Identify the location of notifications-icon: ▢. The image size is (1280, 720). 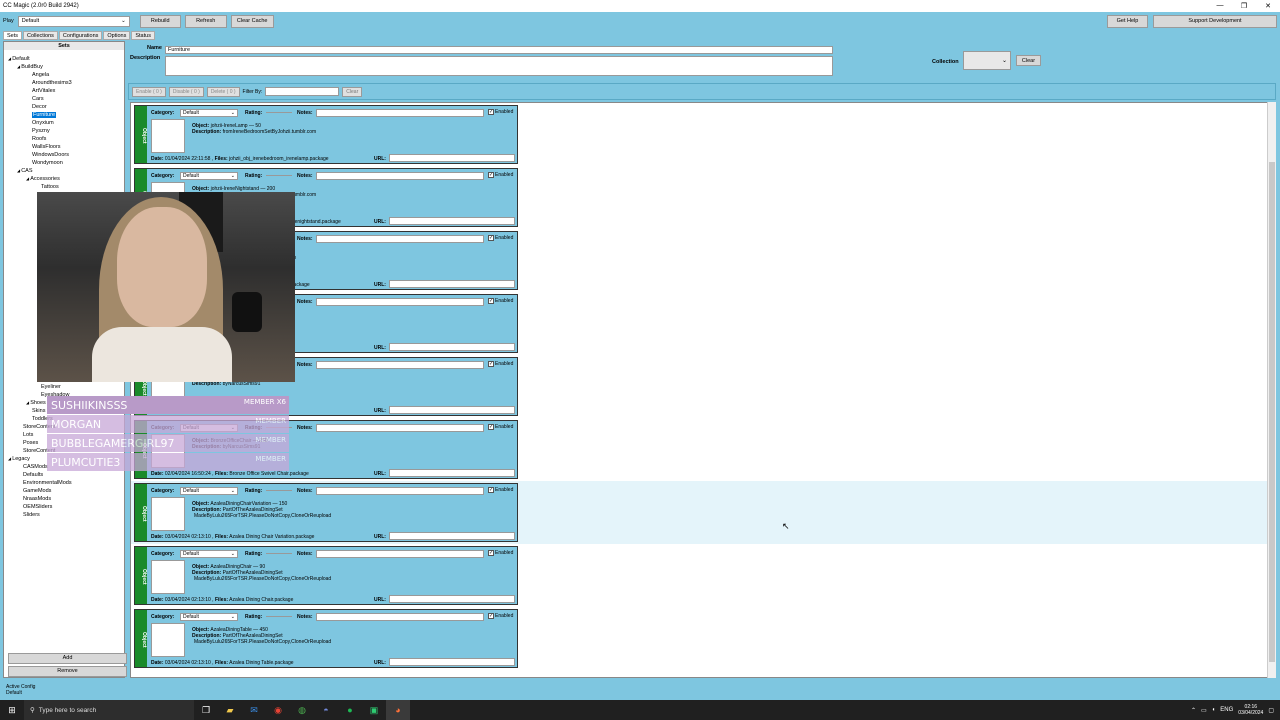
(1271, 710).